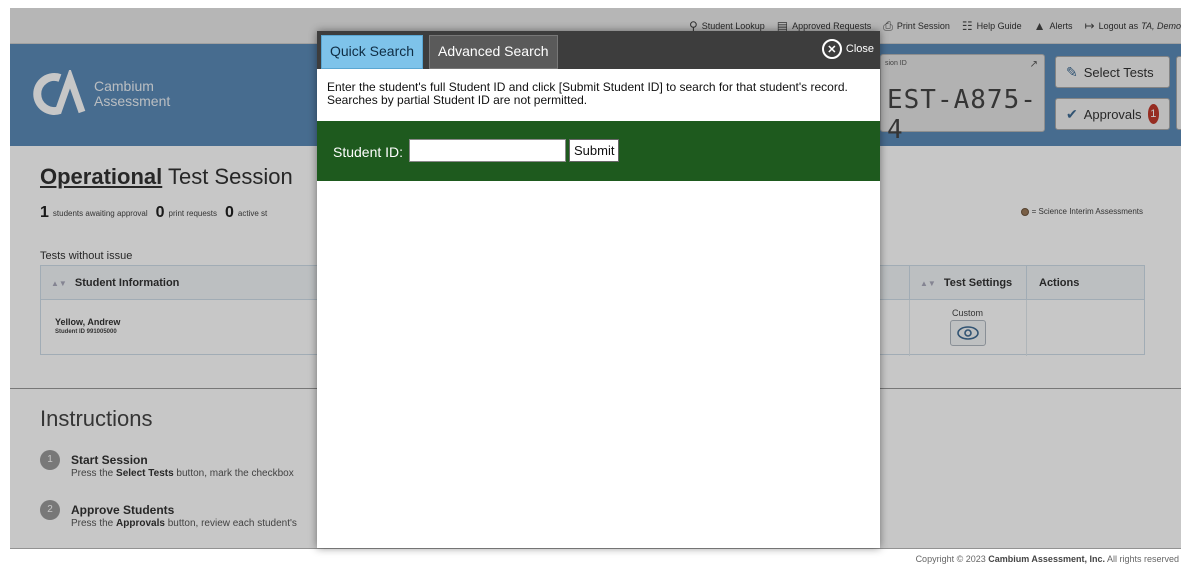  I want to click on submit-button: Submit, so click(594, 150).